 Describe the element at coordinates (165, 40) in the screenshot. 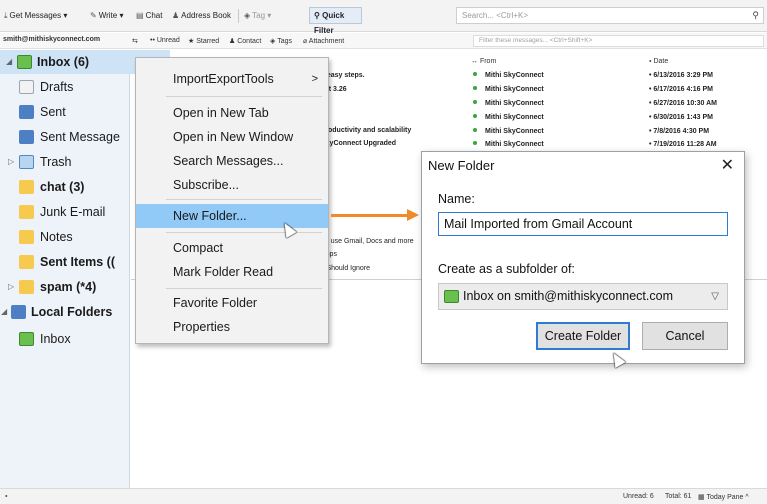

I see `filter-unread-button: •• Unread` at that location.